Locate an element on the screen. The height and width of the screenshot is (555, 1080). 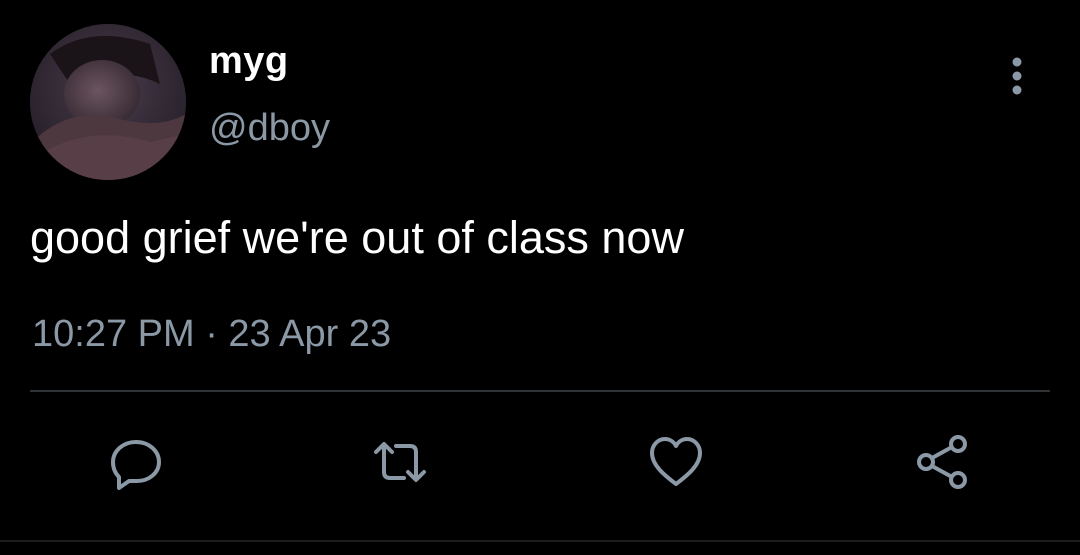
share-button is located at coordinates (942, 462).